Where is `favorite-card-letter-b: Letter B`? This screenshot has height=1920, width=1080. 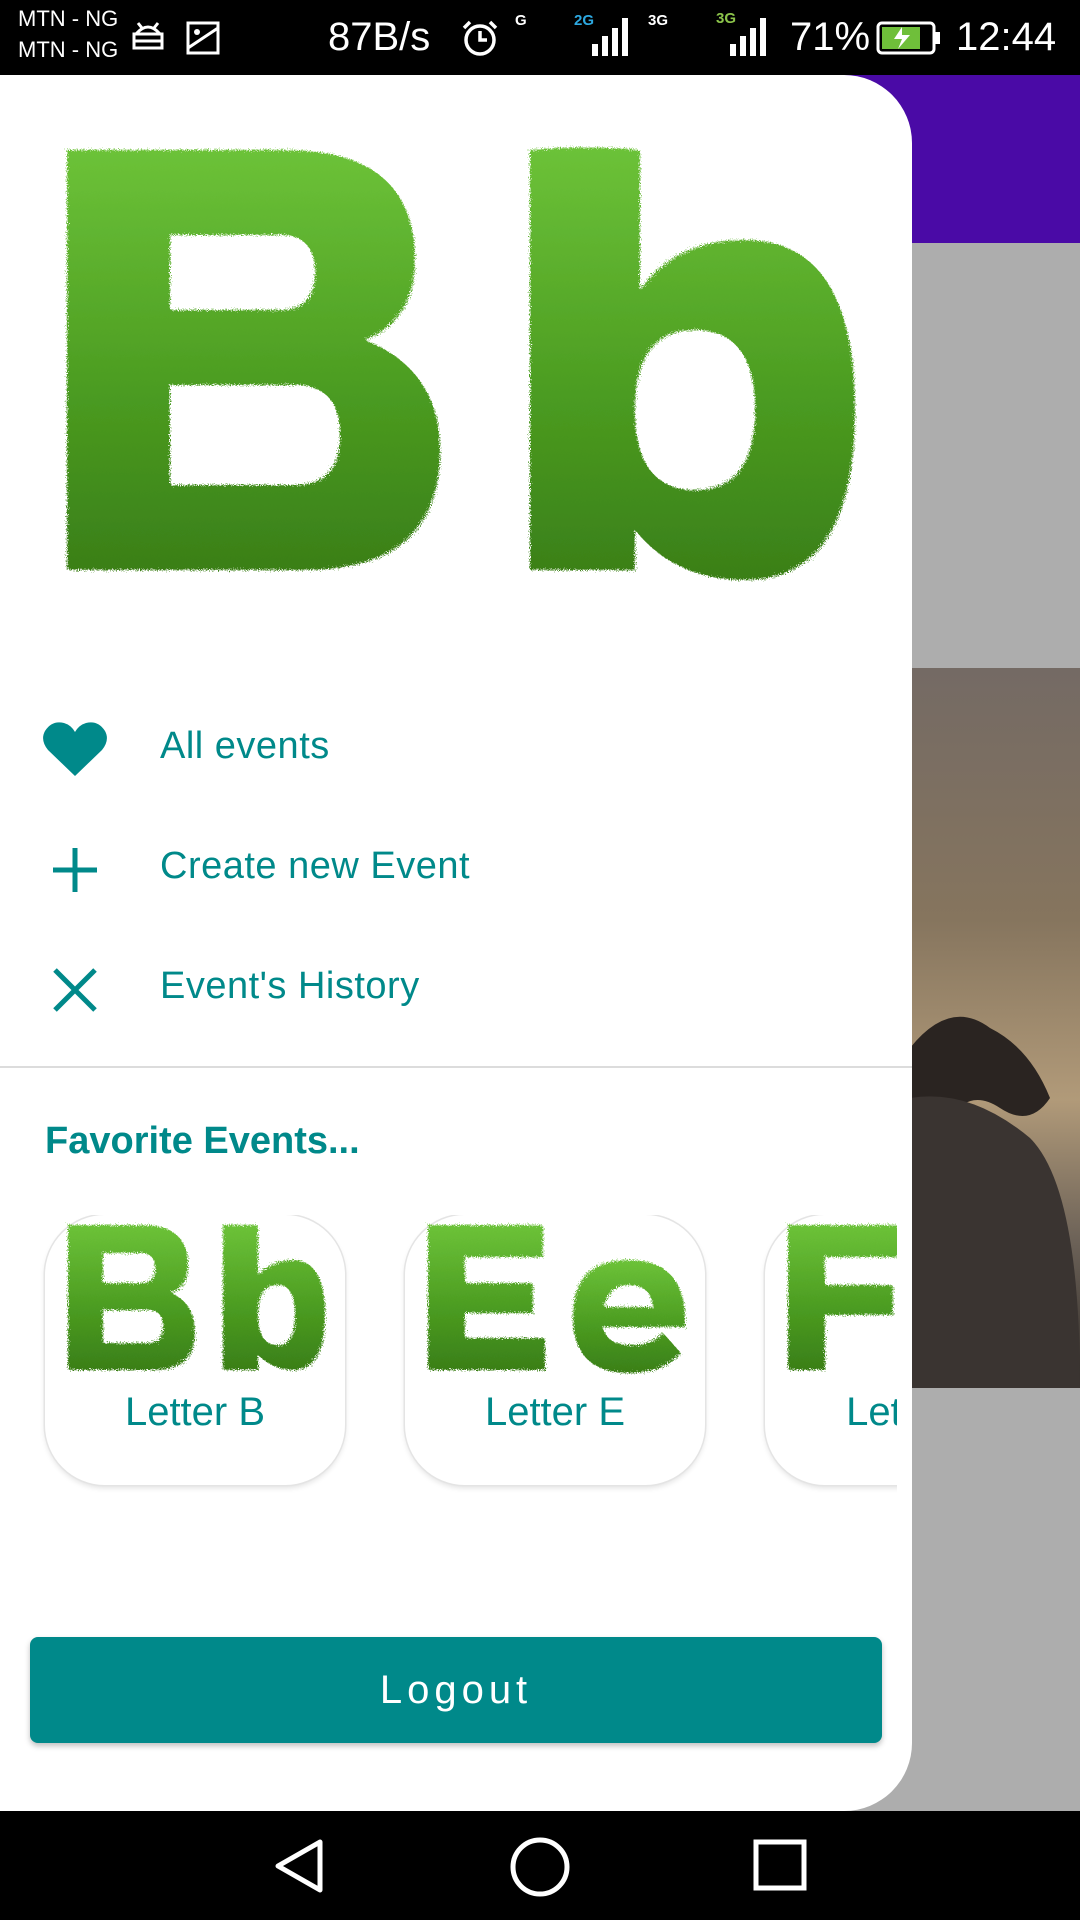 favorite-card-letter-b: Letter B is located at coordinates (195, 1350).